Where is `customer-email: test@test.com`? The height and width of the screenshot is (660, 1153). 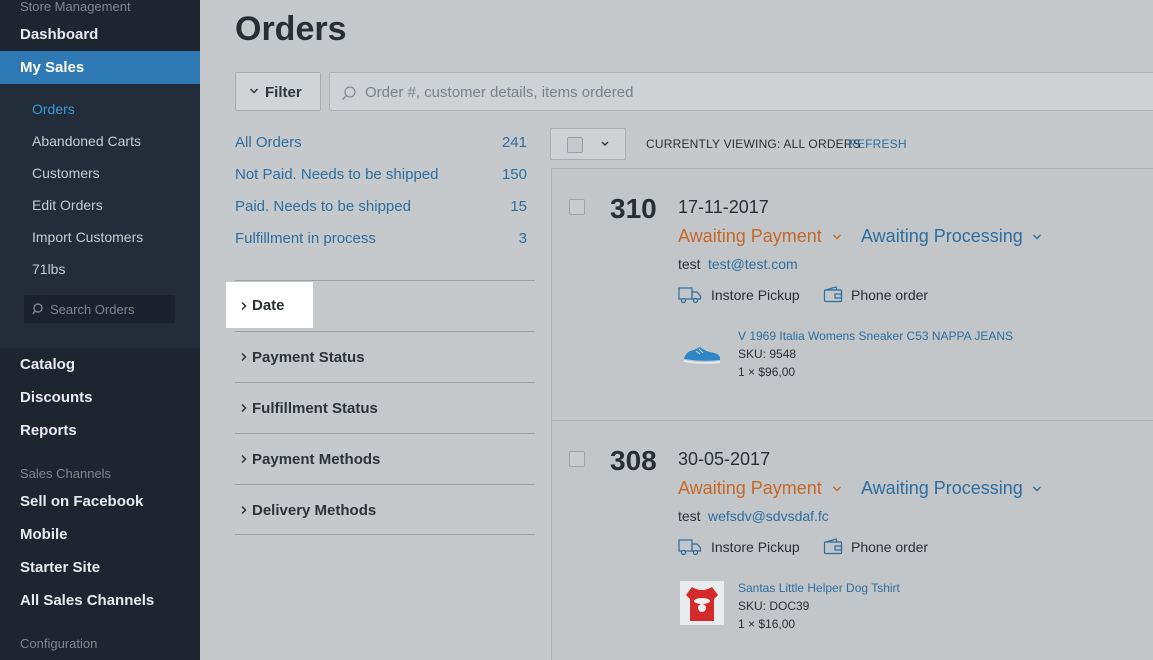
customer-email: test@test.com is located at coordinates (753, 264).